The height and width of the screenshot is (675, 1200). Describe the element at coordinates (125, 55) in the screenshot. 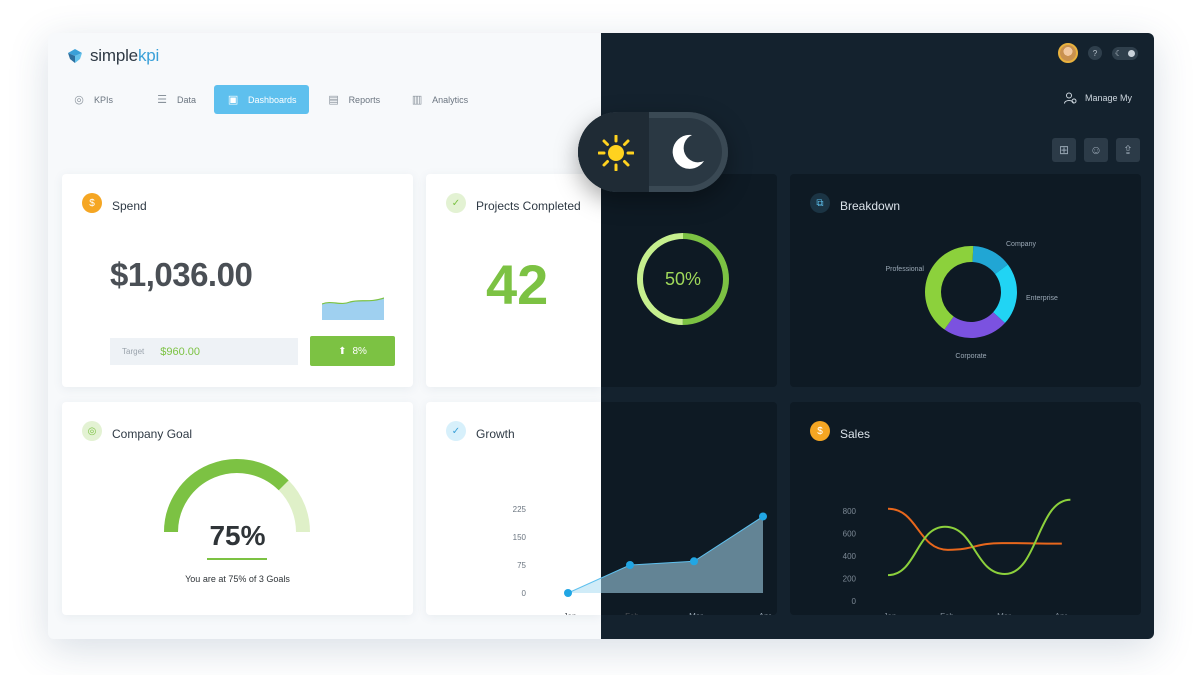

I see `logo-text: simplekpi` at that location.